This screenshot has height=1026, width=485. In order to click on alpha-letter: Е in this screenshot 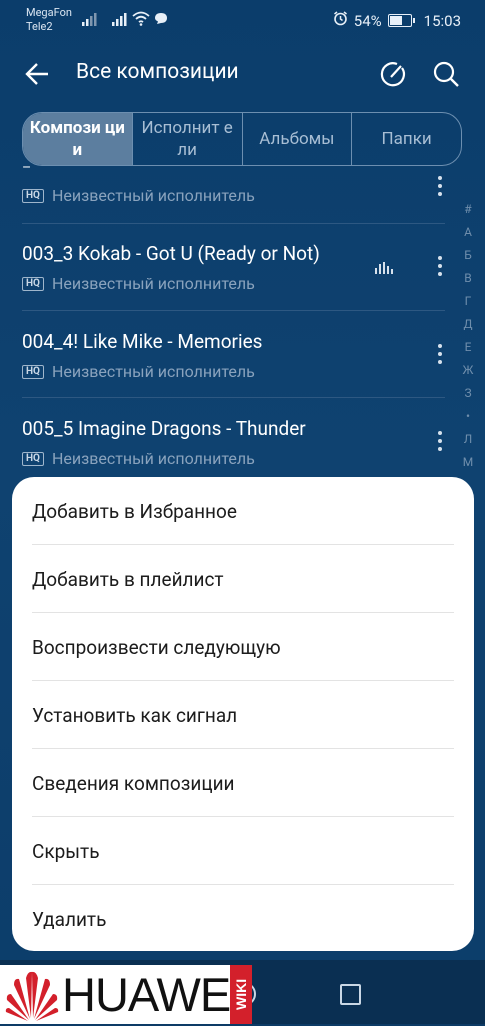, I will do `click(468, 347)`.